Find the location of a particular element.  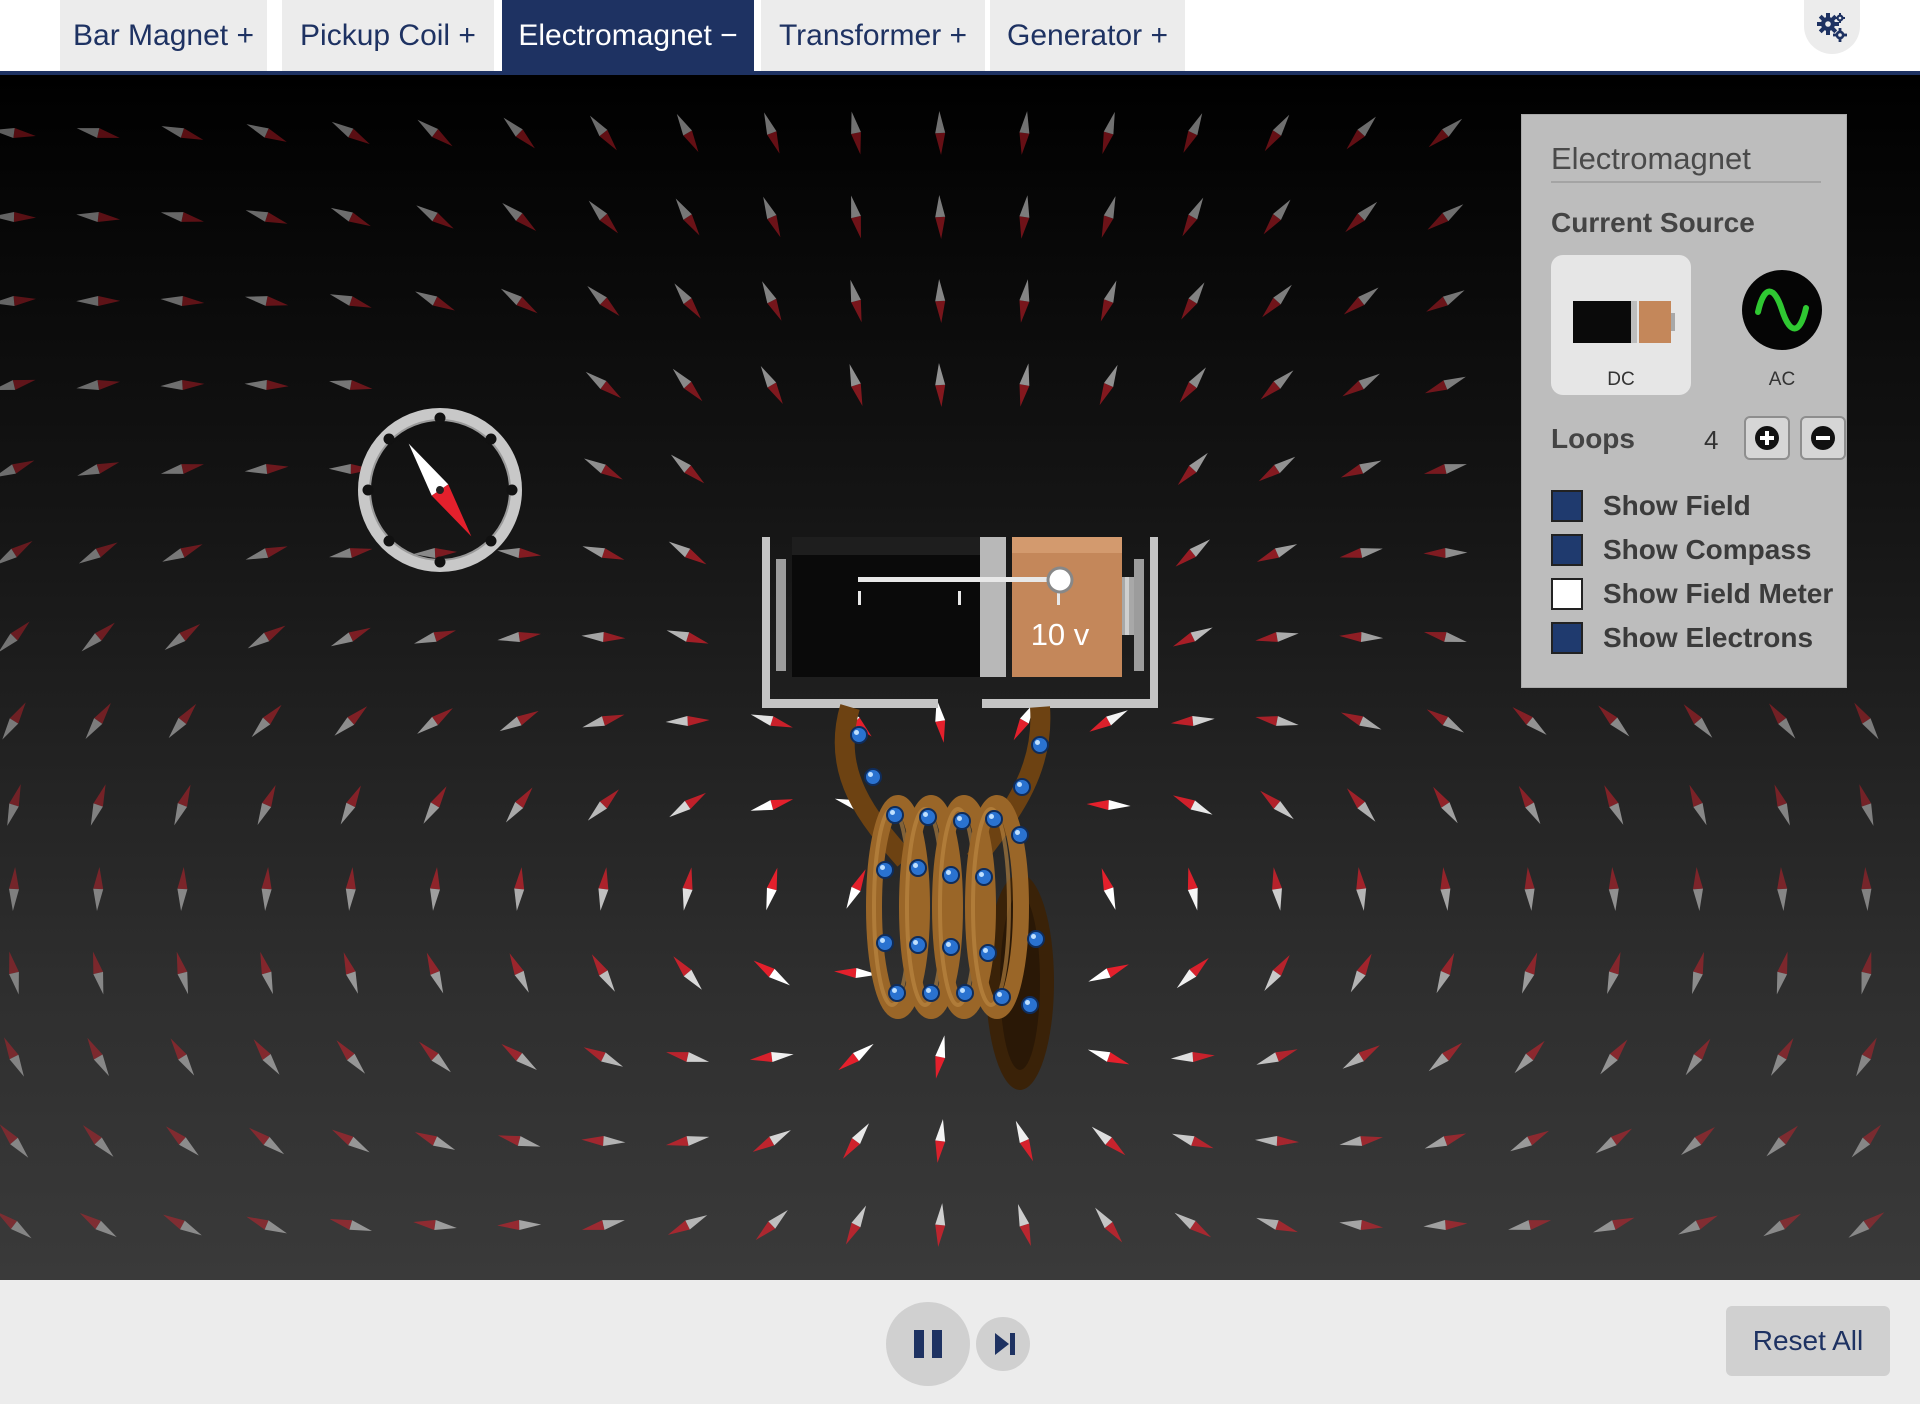

ac-source-button: AC is located at coordinates (1782, 325).